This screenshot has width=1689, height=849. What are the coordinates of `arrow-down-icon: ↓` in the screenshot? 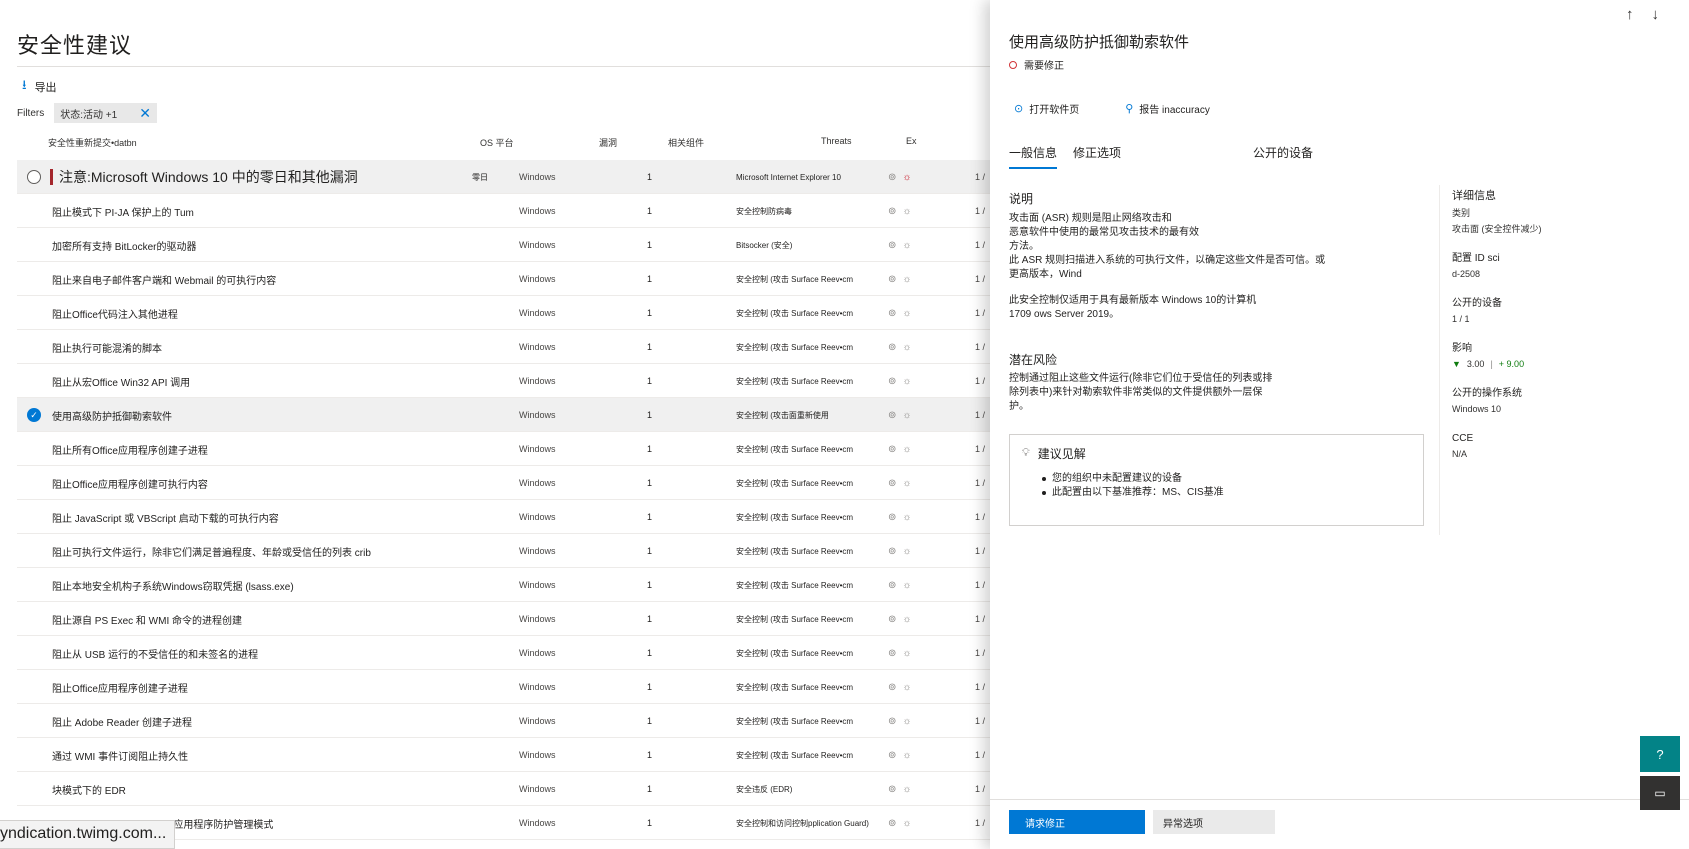 It's located at (1656, 14).